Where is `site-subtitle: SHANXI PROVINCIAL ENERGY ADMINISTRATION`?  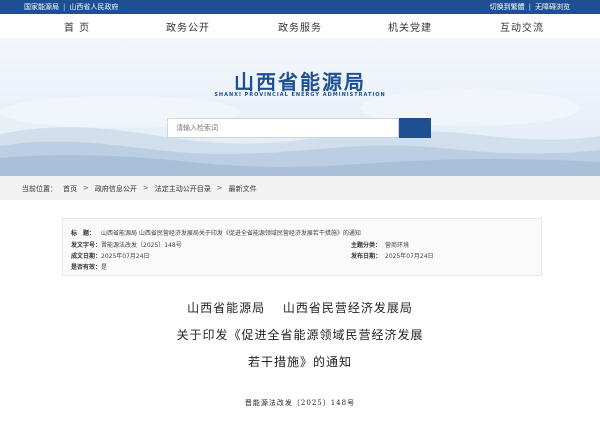
site-subtitle: SHANXI PROVINCIAL ENERGY ADMINISTRATION is located at coordinates (300, 95).